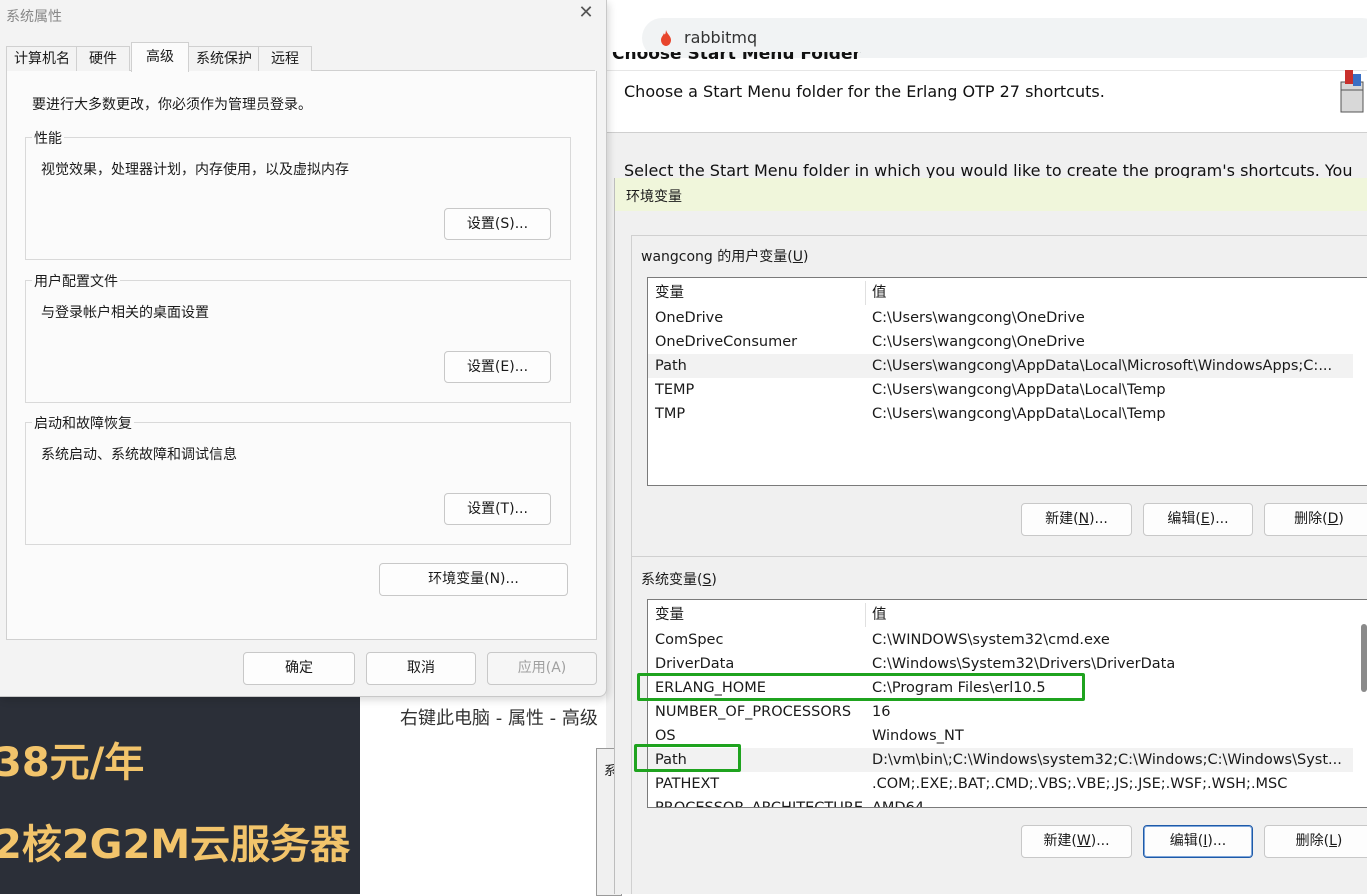 The height and width of the screenshot is (896, 1367). I want to click on user-profiles-label: 用户配置文件, so click(76, 281).